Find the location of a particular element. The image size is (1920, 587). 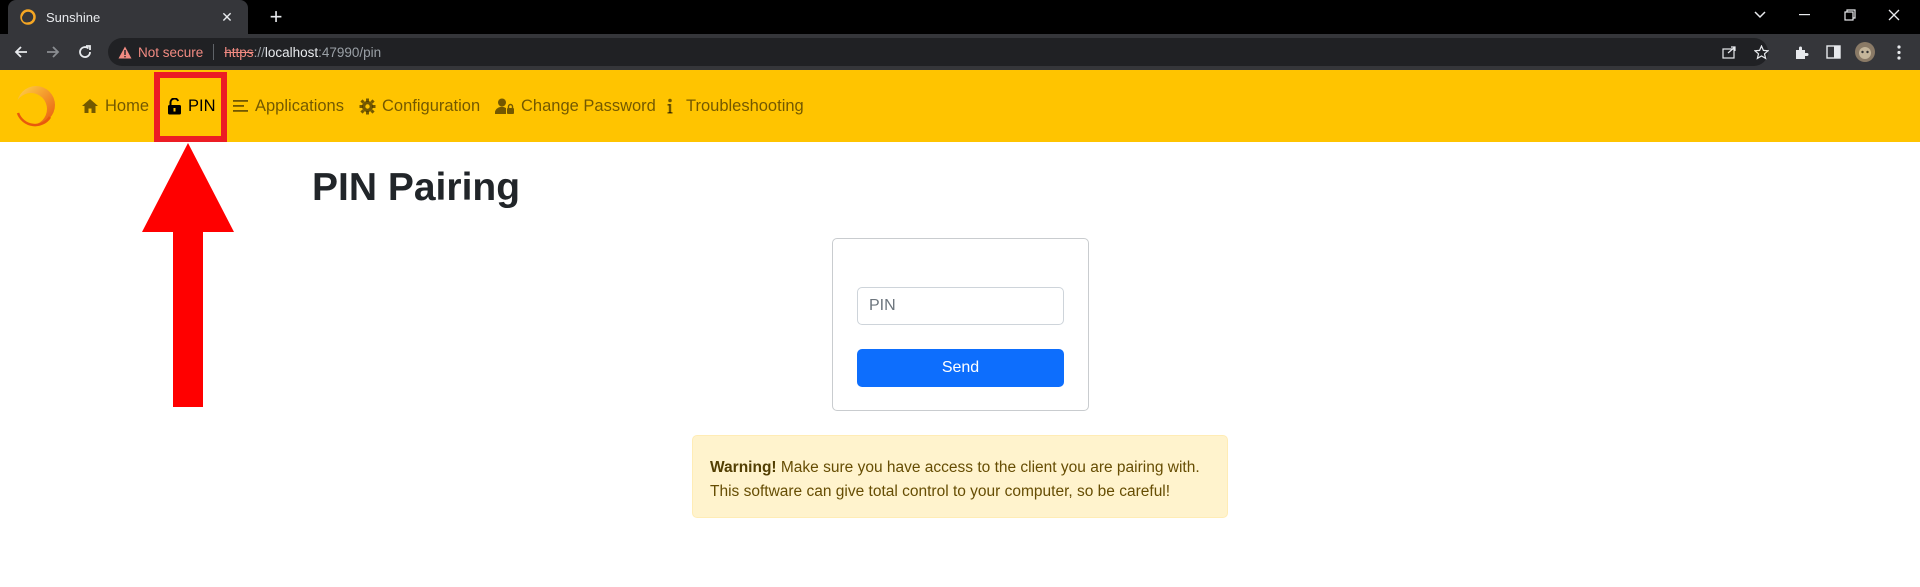

nav-configuration-label: Configuration is located at coordinates (431, 105).